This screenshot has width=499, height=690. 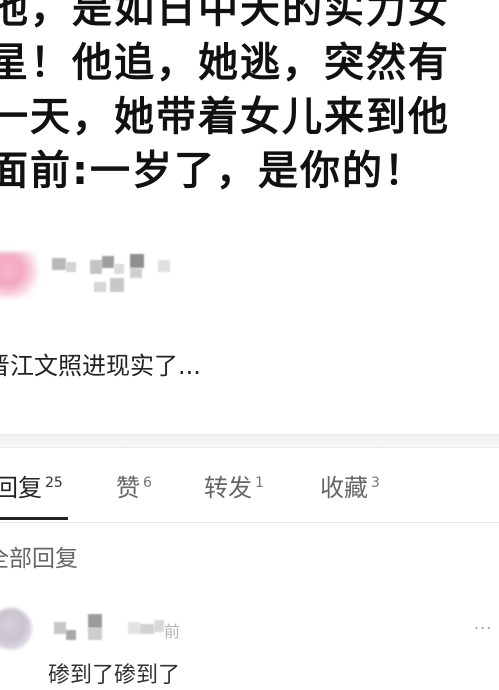 I want to click on tab-count: 6, so click(x=147, y=483).